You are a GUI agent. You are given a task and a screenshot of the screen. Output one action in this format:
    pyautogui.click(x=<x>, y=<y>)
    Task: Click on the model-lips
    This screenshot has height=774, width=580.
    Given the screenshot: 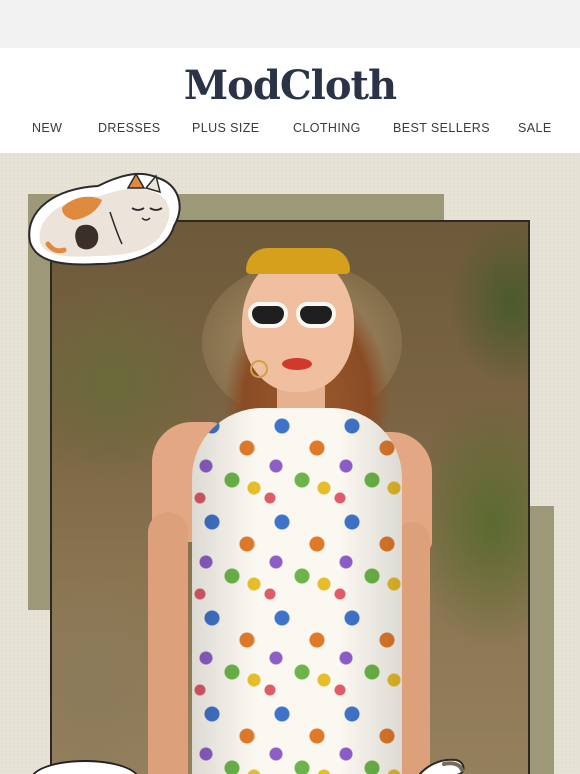 What is the action you would take?
    pyautogui.click(x=297, y=364)
    